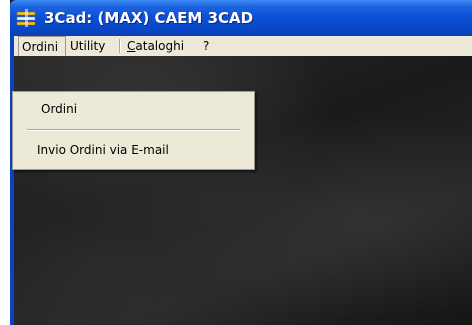 The height and width of the screenshot is (325, 472). I want to click on menu-help-label: ?, so click(206, 46).